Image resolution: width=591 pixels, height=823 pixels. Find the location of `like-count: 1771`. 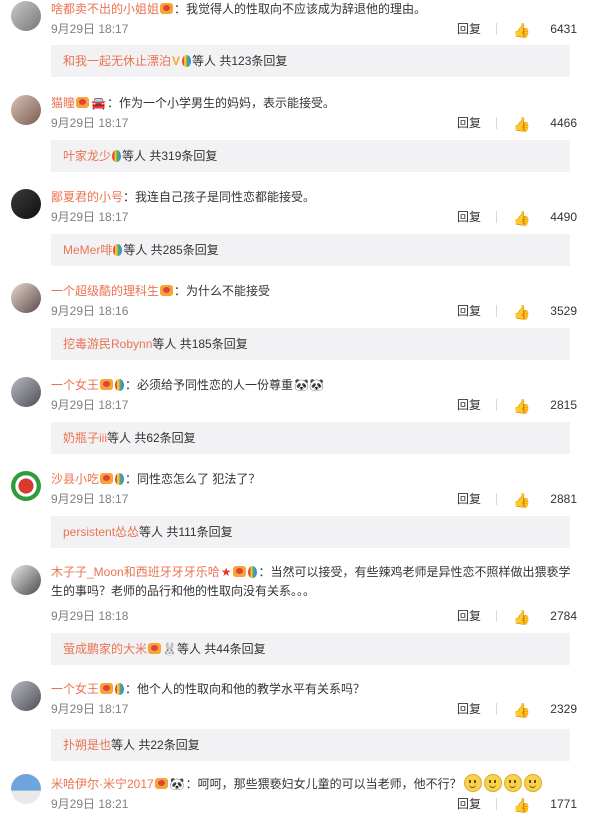

like-count: 1771 is located at coordinates (563, 804).